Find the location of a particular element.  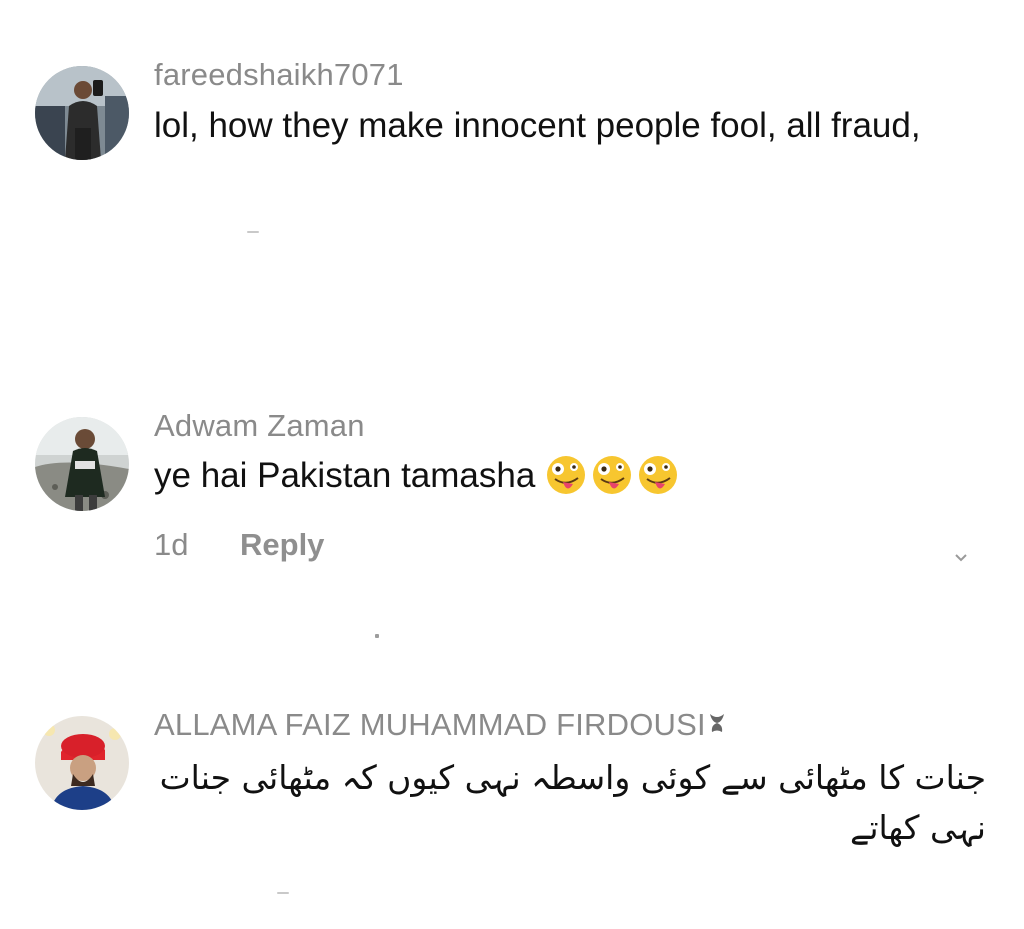

comment-time: 1d is located at coordinates (171, 544).